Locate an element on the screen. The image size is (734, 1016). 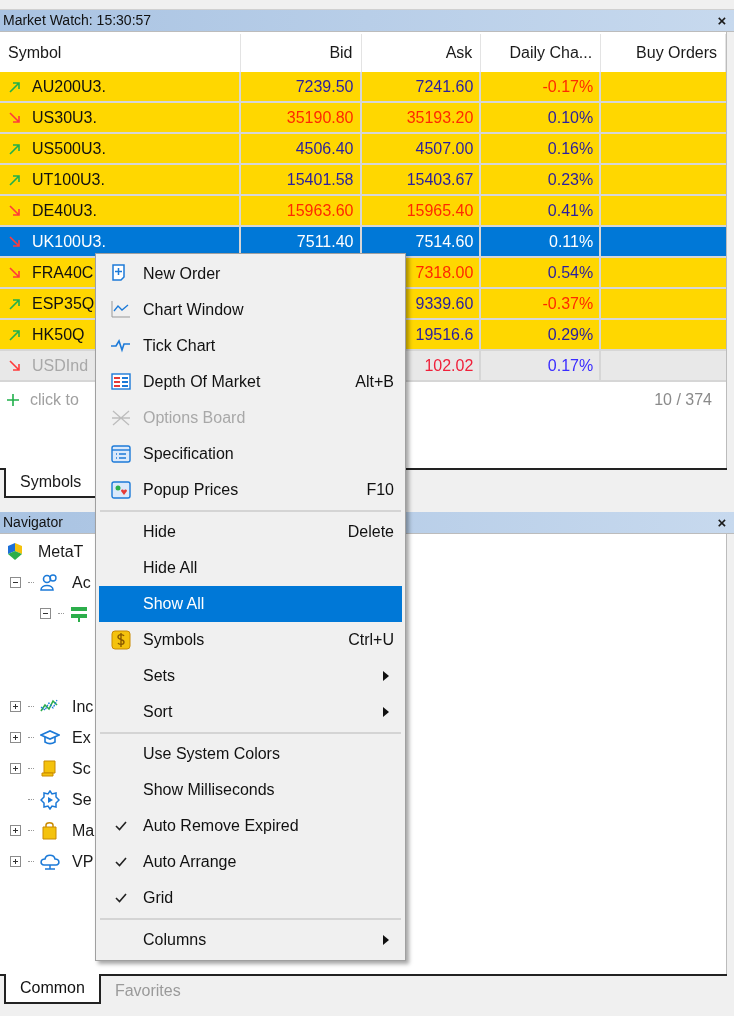
price-value: 4507.00 is located at coordinates (444, 148).